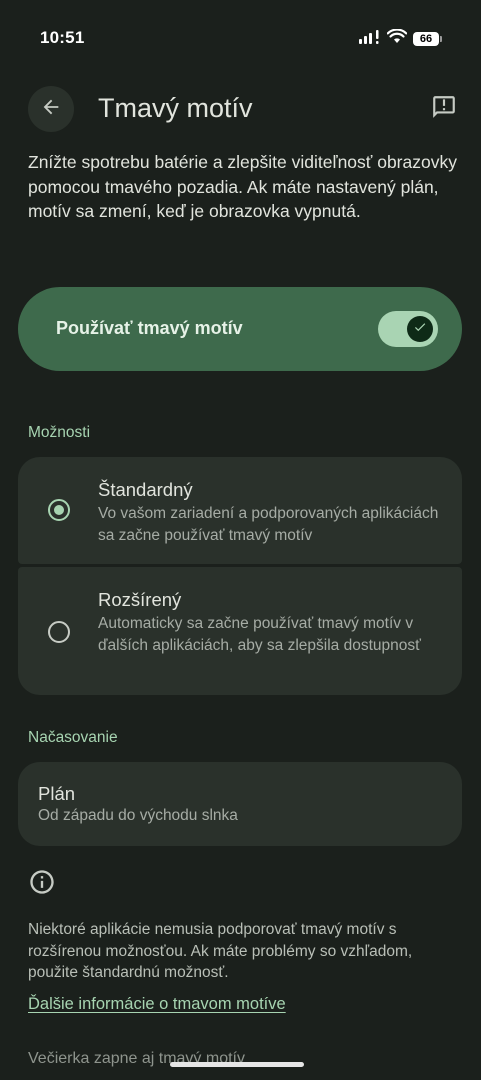 The height and width of the screenshot is (1080, 481). I want to click on options-section-label: Možnosti, so click(59, 432).